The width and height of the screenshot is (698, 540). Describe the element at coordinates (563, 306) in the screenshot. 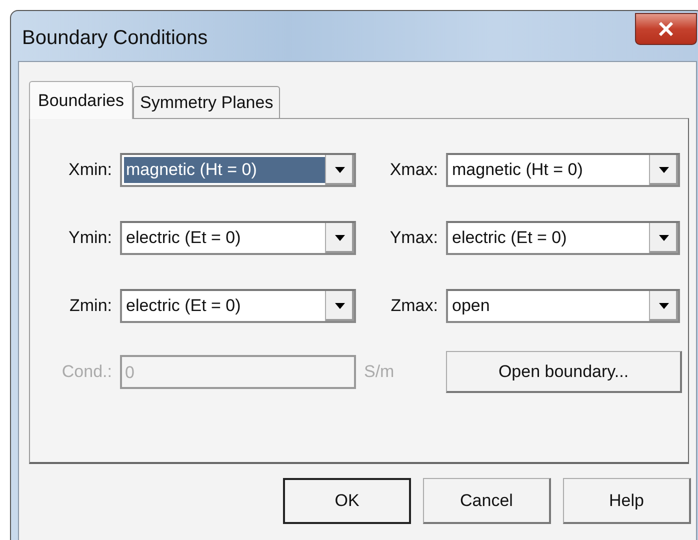

I see `dropdown: open` at that location.